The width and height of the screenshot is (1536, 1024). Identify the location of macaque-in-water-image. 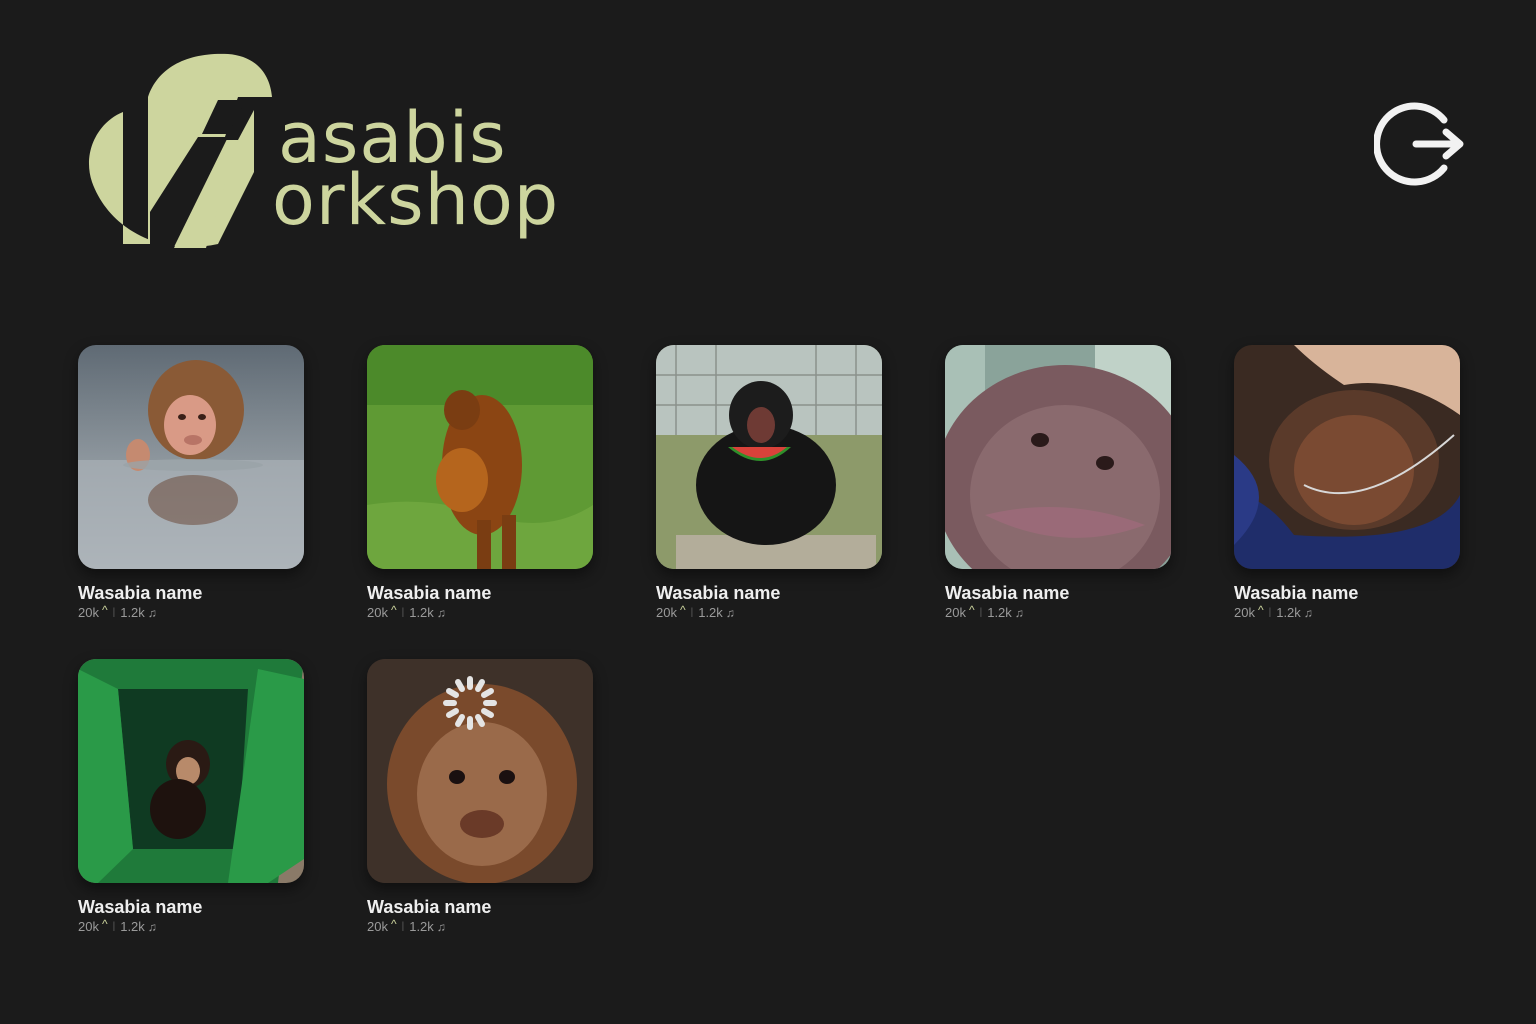
(191, 457).